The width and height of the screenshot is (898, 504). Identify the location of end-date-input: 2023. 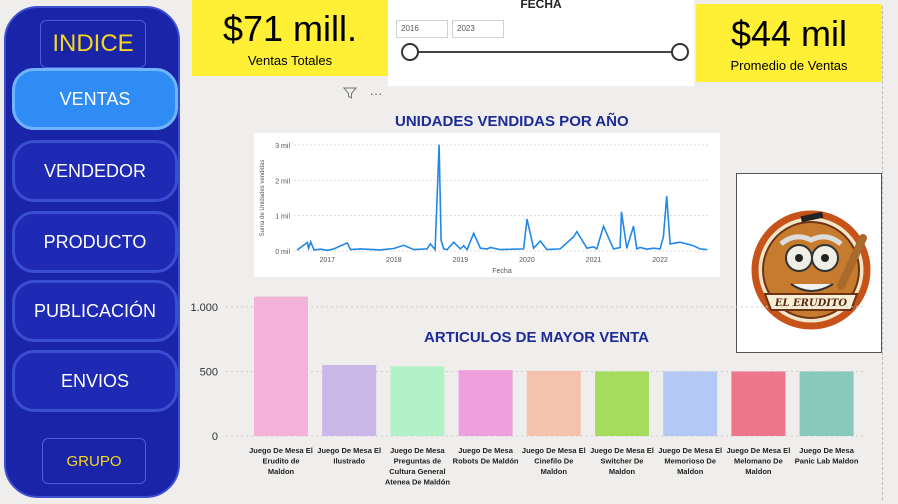
(478, 29).